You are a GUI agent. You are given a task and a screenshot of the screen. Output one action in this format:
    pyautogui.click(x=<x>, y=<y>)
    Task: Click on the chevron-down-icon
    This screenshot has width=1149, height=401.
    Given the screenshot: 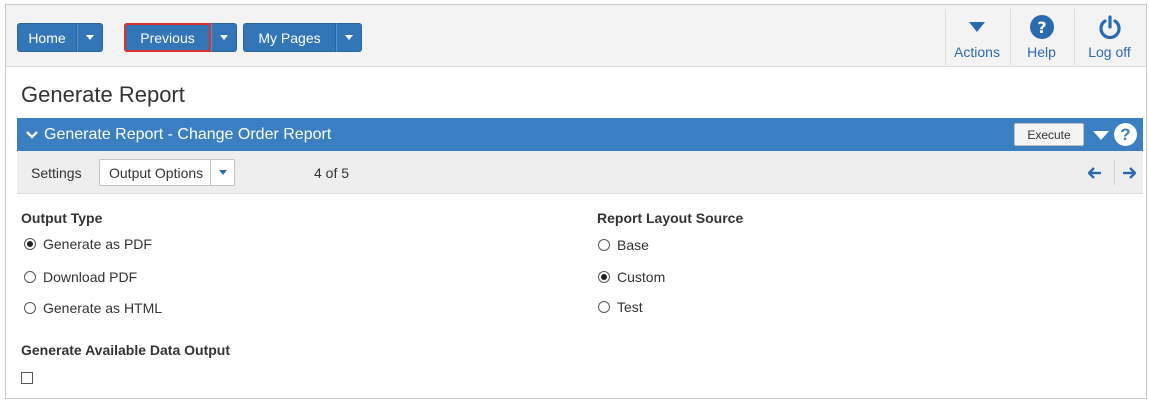 What is the action you would take?
    pyautogui.click(x=32, y=135)
    